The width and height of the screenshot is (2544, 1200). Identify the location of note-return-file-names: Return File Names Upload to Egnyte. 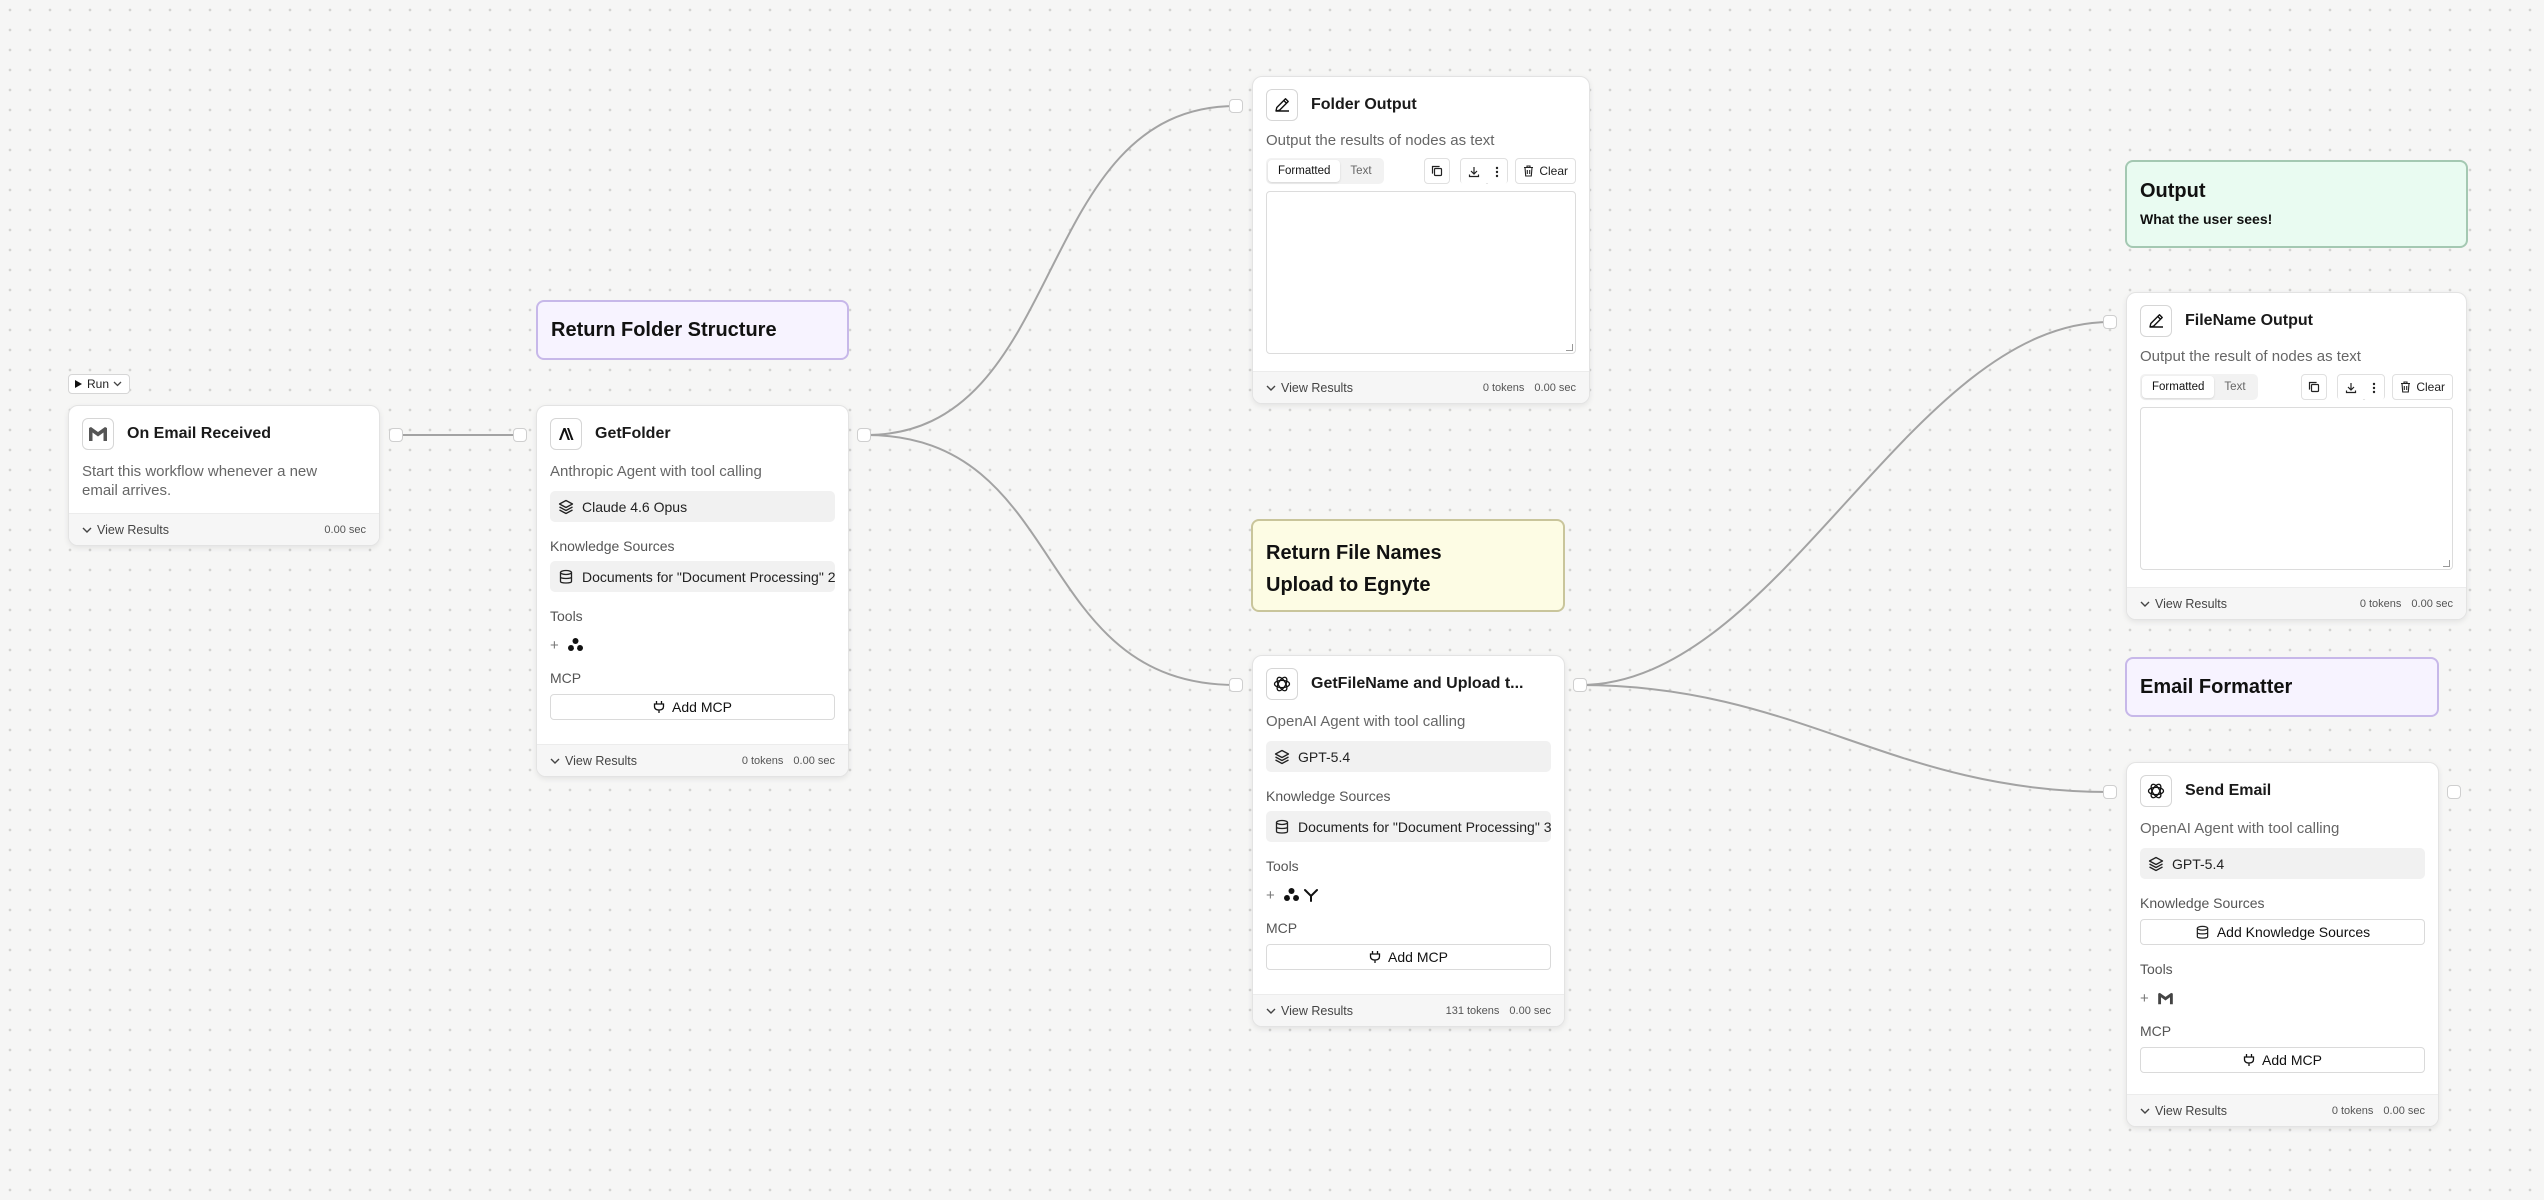
(1408, 565).